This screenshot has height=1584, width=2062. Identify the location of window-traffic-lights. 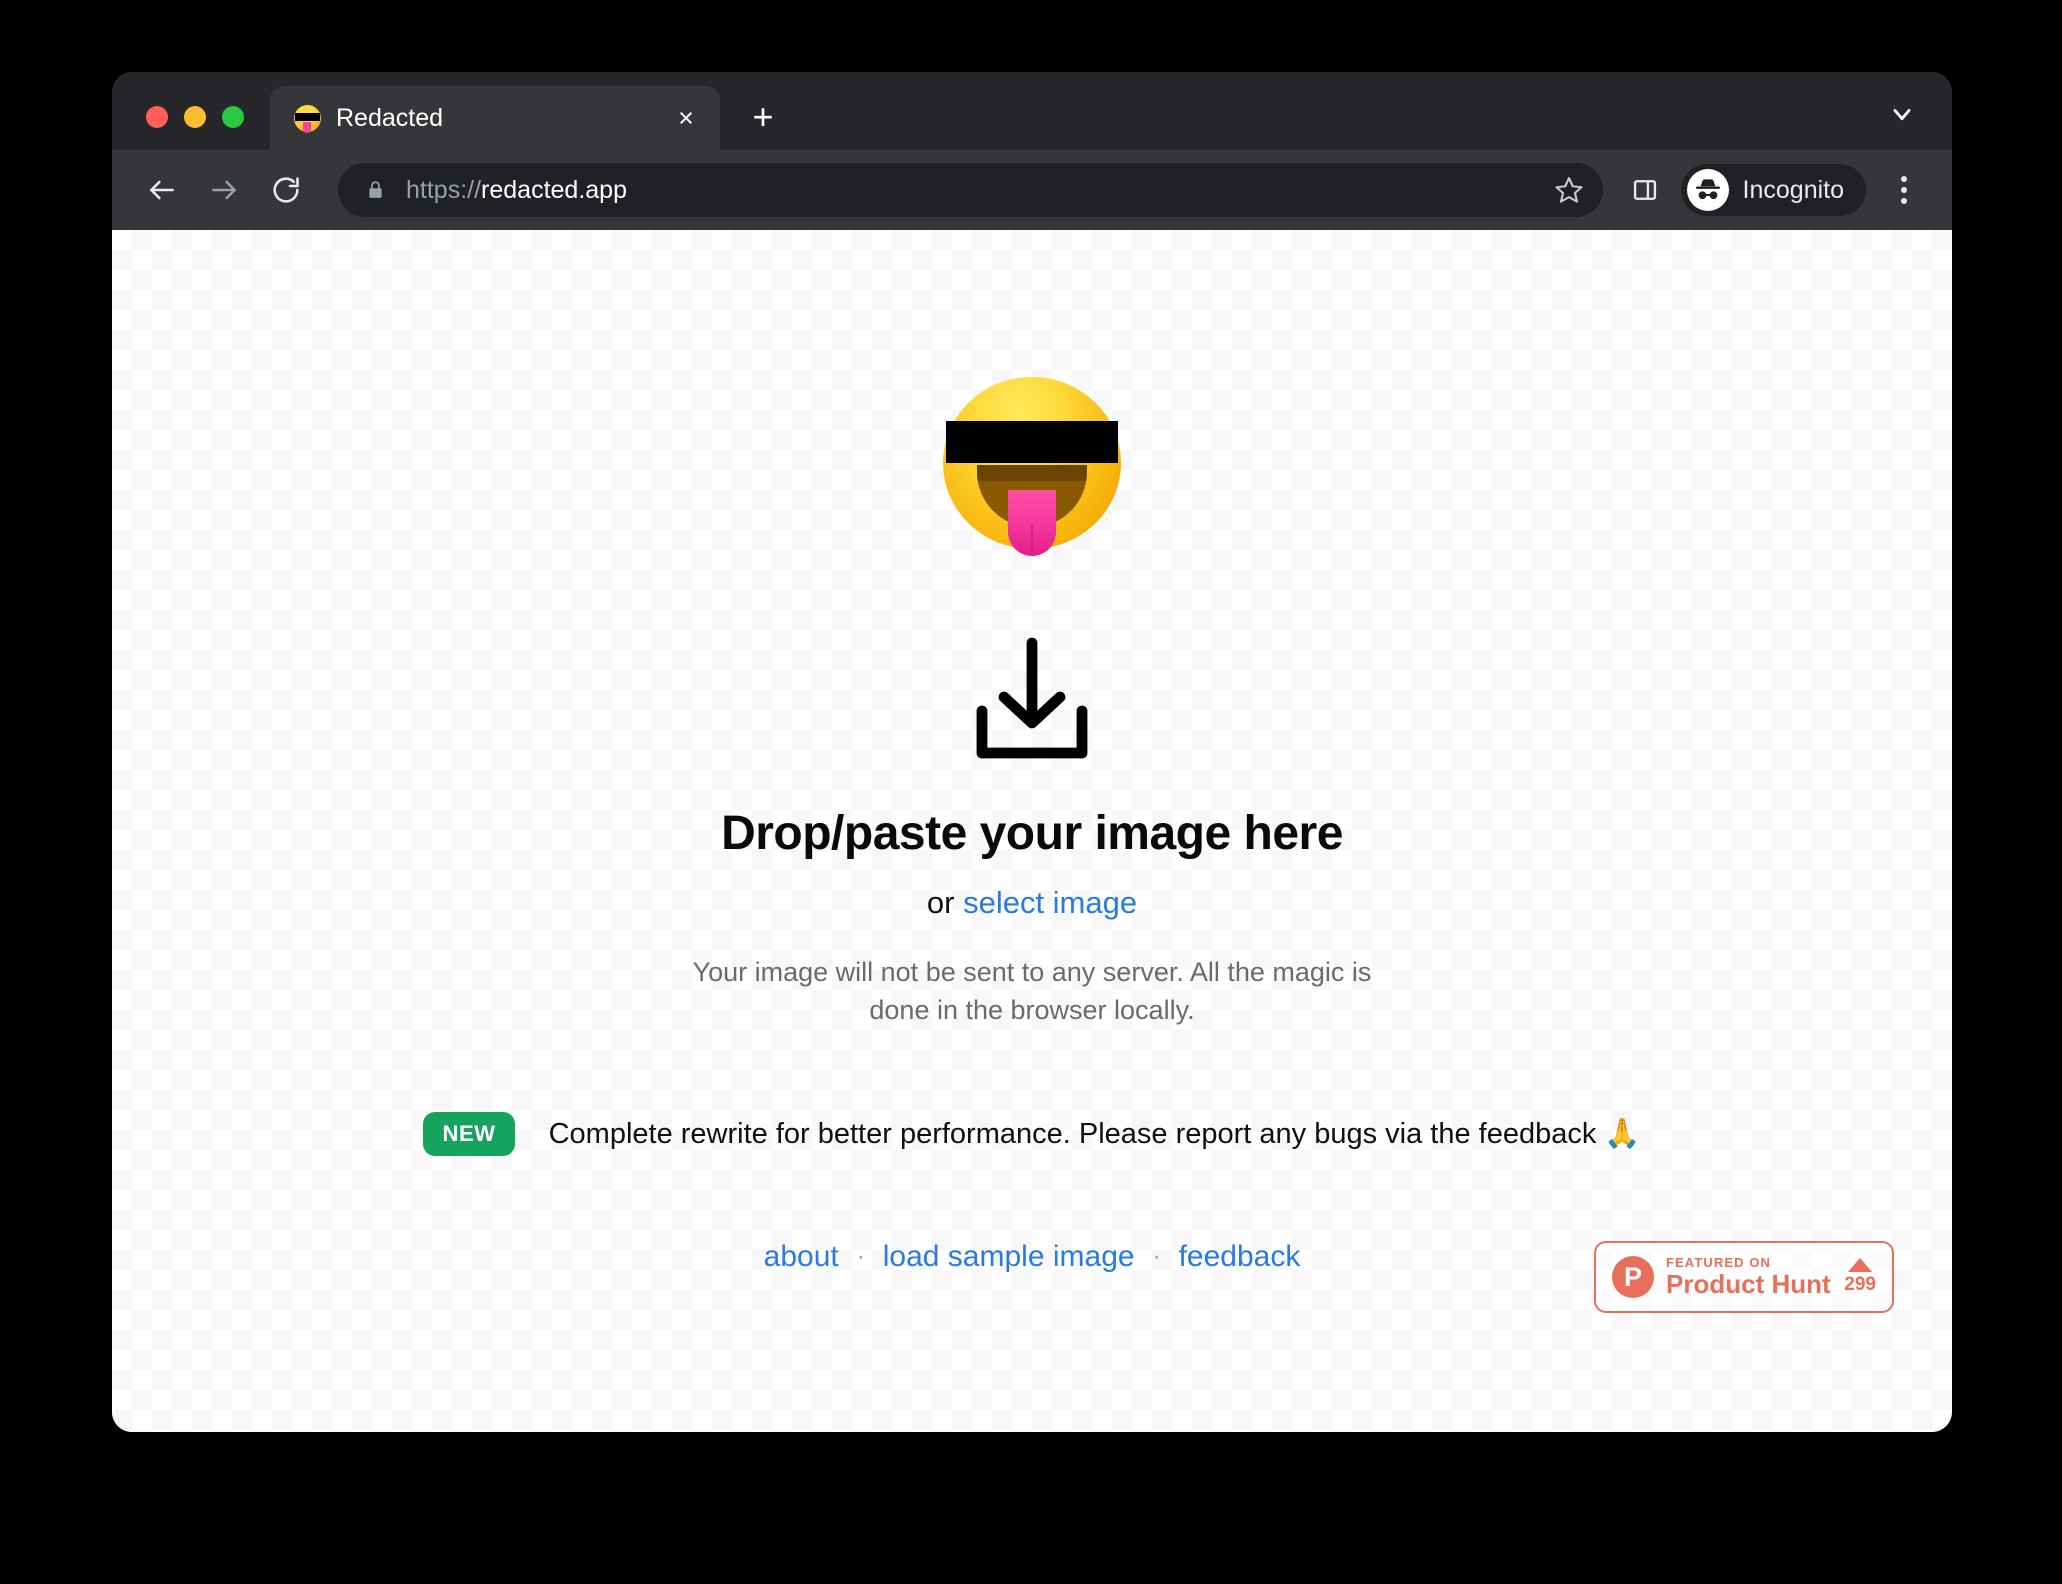
(188, 128).